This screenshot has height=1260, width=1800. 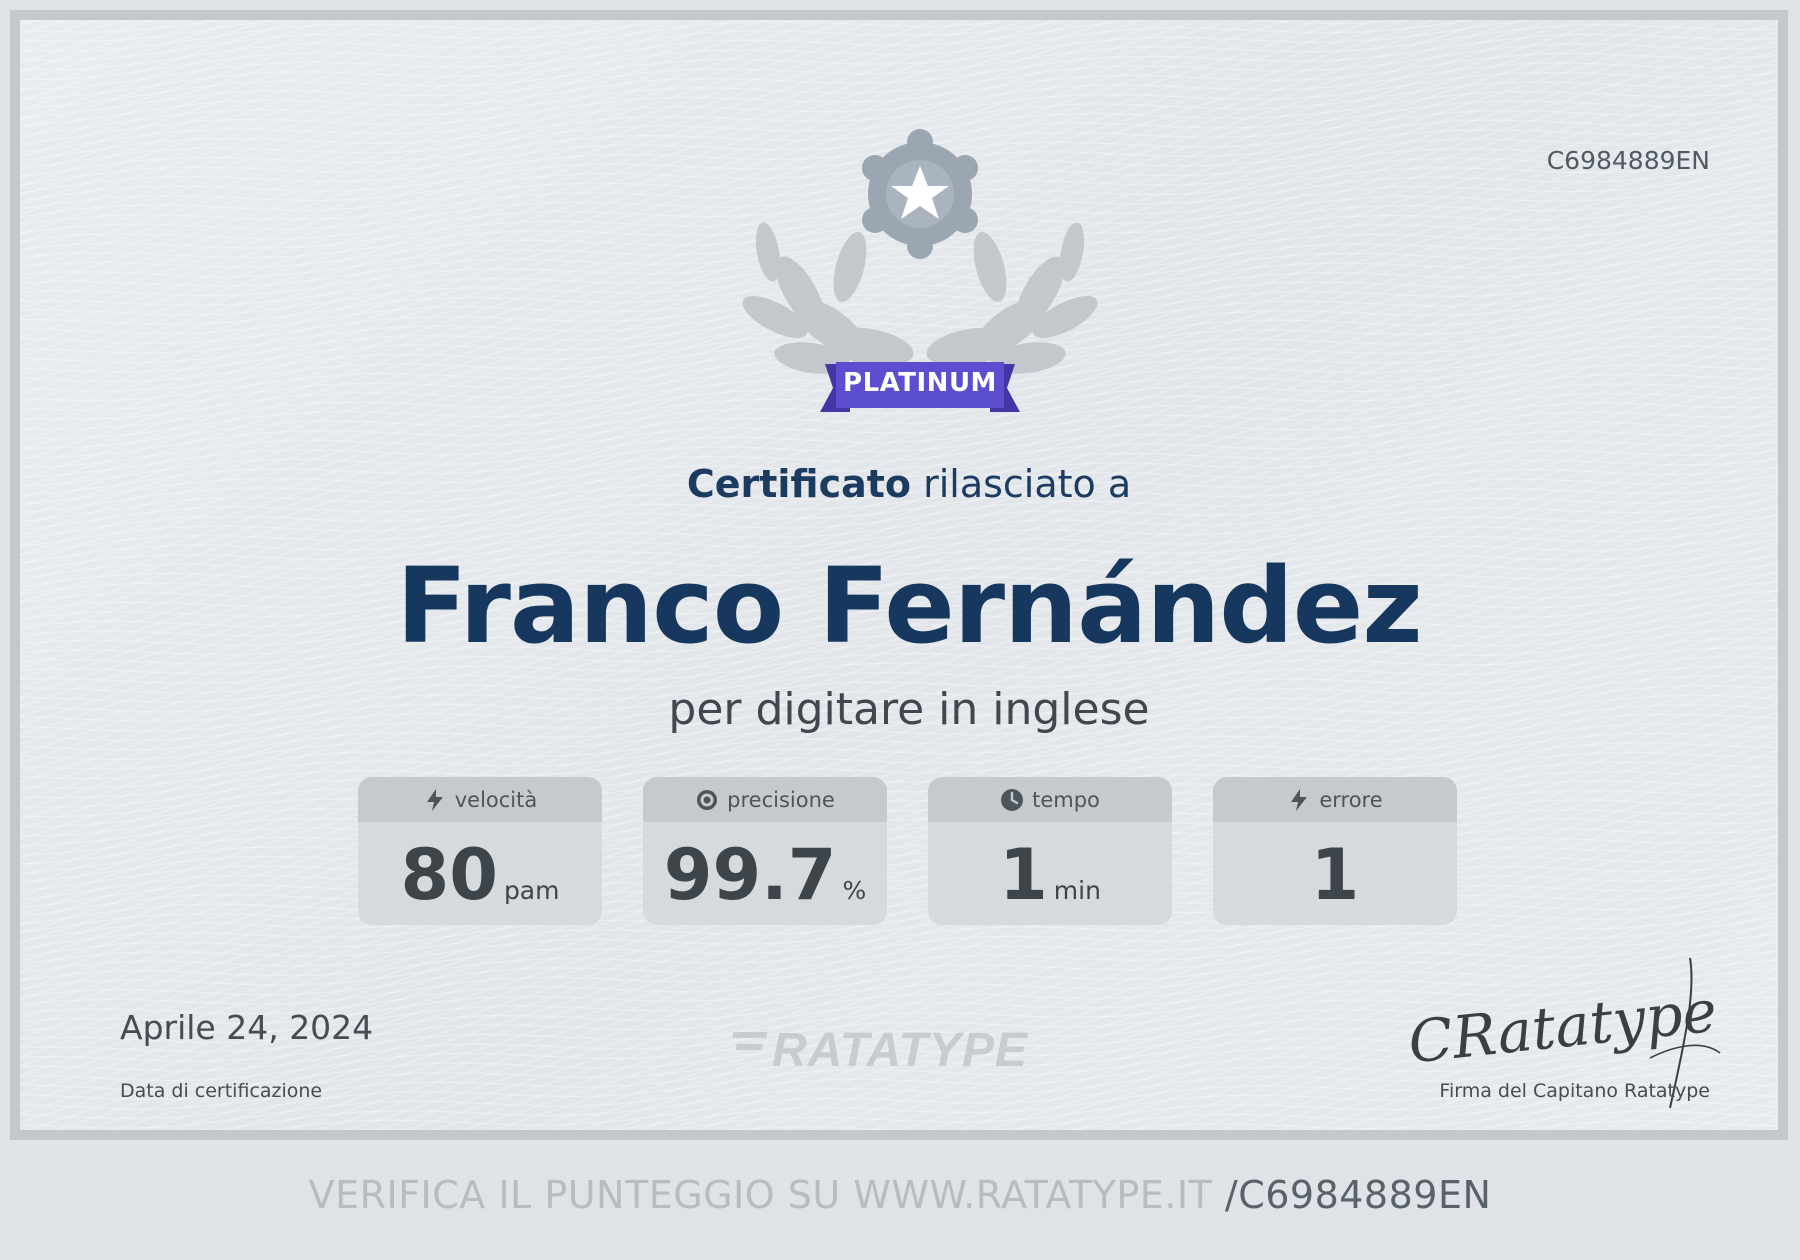 I want to click on stat-label: precisione, so click(x=781, y=799).